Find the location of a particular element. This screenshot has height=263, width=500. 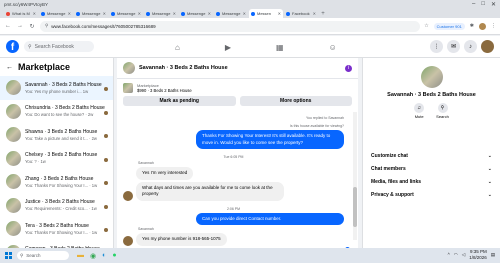

mute-button: ♫ Mute is located at coordinates (419, 111).